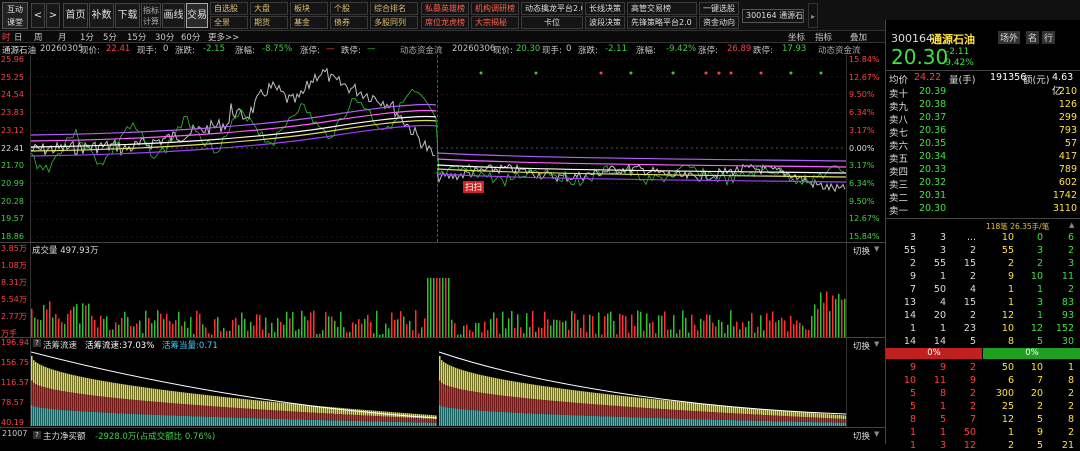 The height and width of the screenshot is (451, 1080). I want to click on ask-row: 卖十 20.39 210, so click(983, 93).